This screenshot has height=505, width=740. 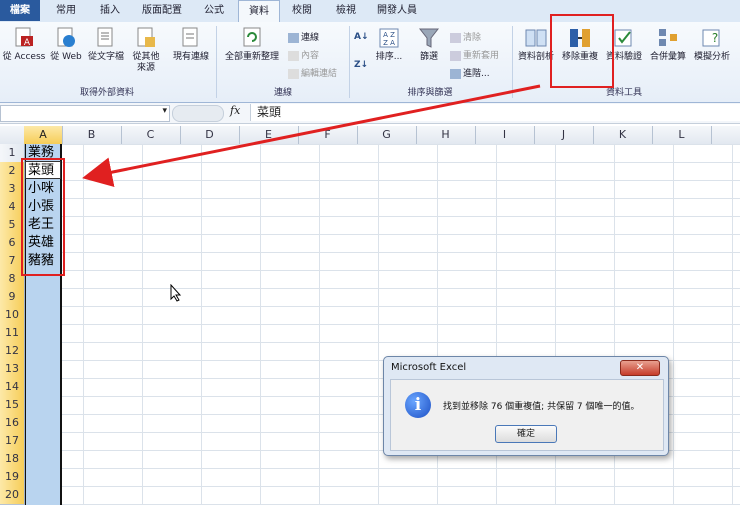 What do you see at coordinates (389, 35) in the screenshot?
I see `svg-text: A Z` at bounding box center [389, 35].